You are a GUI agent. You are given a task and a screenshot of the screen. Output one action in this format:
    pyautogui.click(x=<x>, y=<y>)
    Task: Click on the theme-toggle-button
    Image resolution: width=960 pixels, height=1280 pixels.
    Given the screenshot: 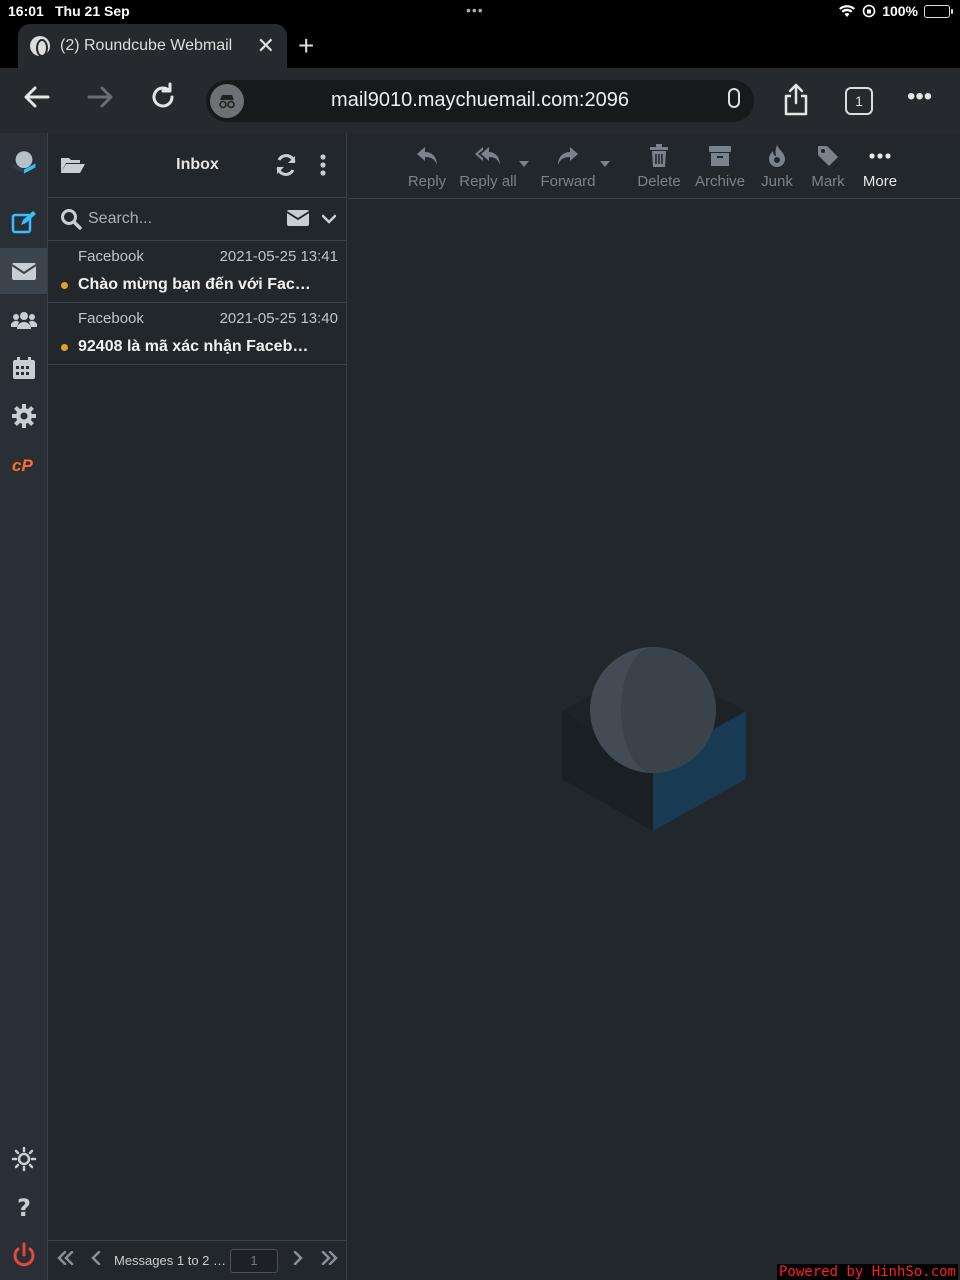 What is the action you would take?
    pyautogui.click(x=23, y=1159)
    